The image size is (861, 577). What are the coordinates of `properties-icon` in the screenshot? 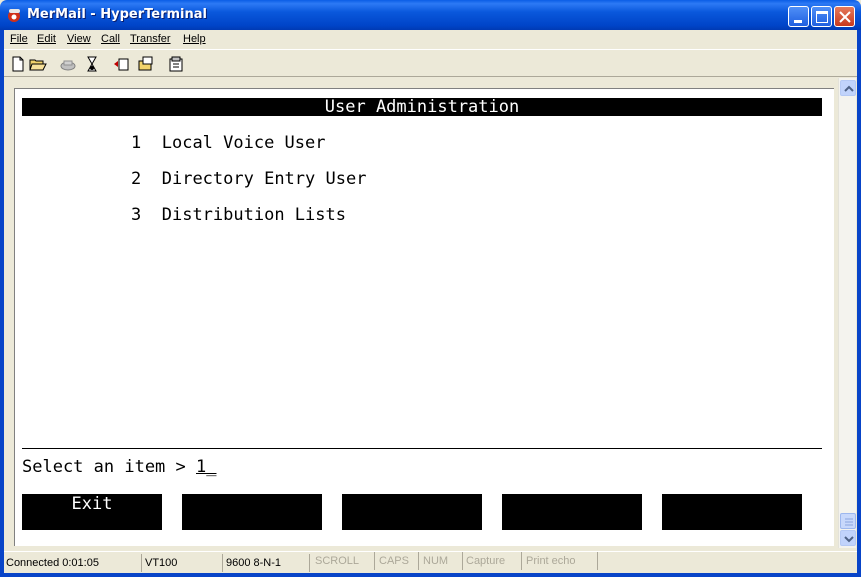 It's located at (176, 64).